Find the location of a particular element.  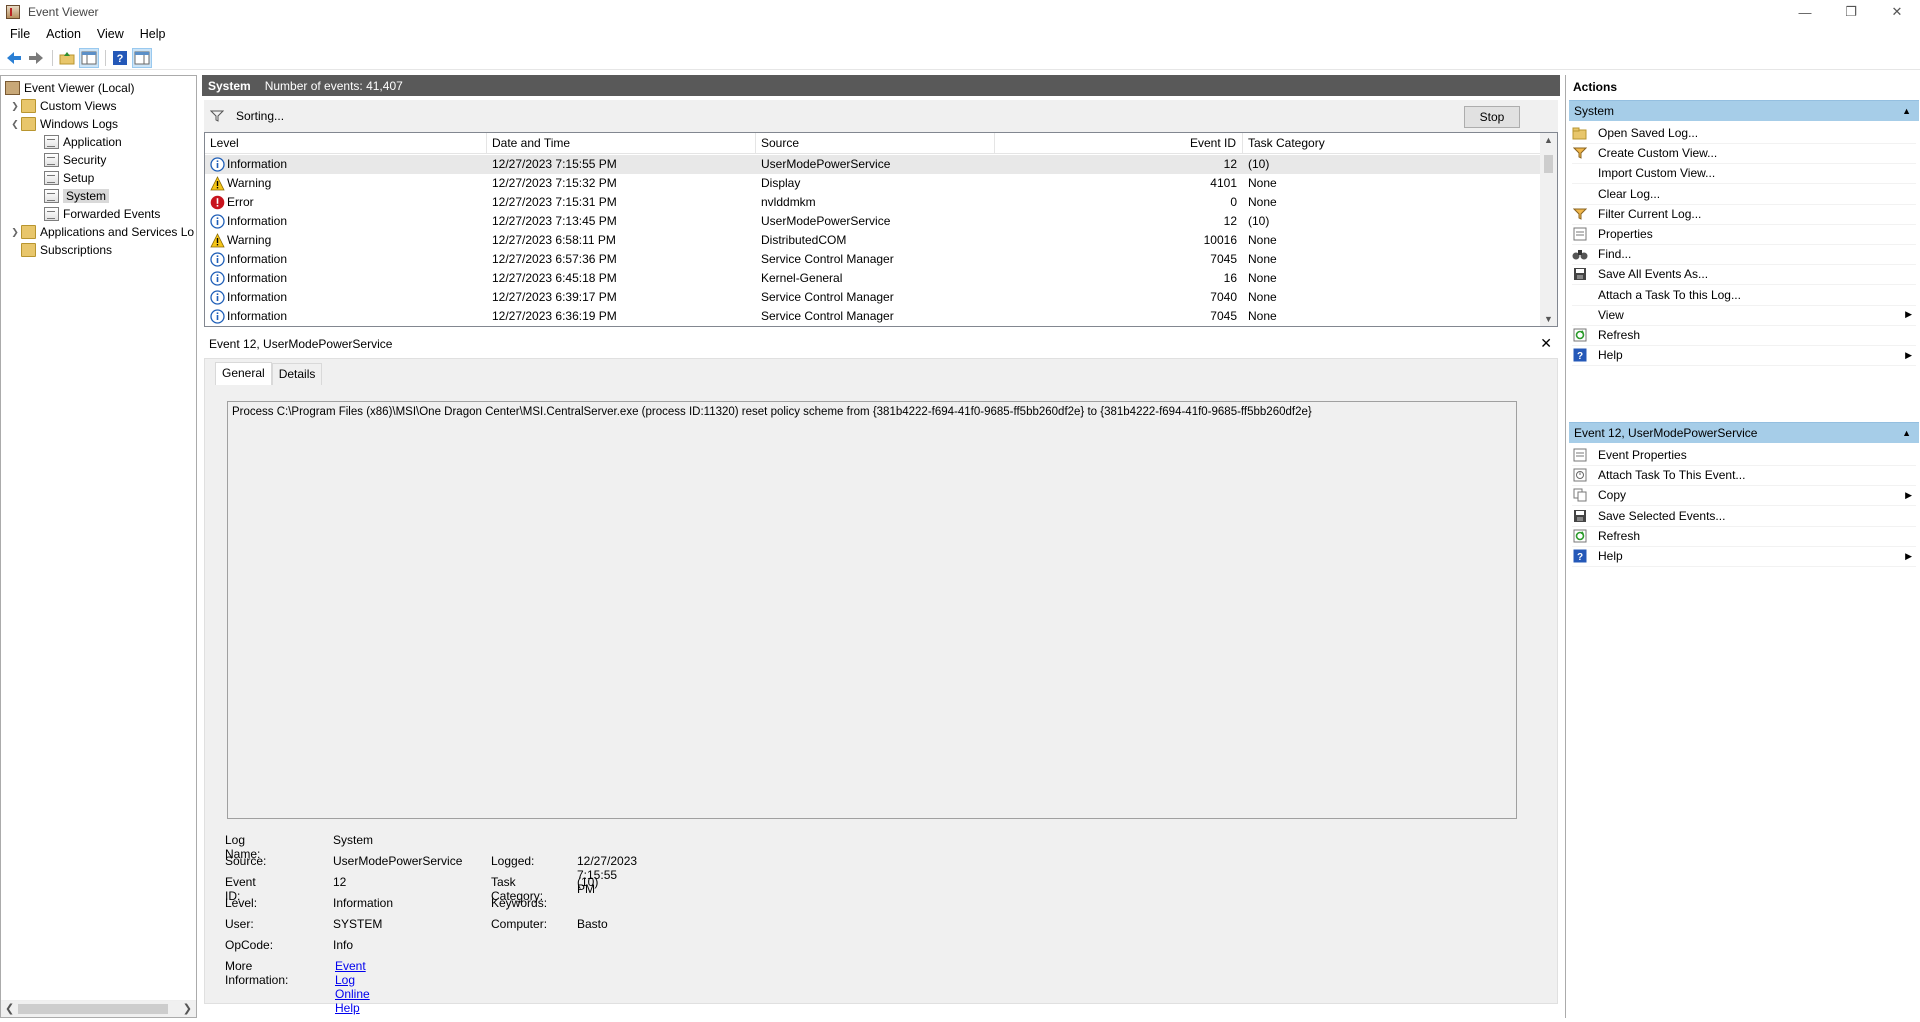

log-icon is located at coordinates (51, 142).